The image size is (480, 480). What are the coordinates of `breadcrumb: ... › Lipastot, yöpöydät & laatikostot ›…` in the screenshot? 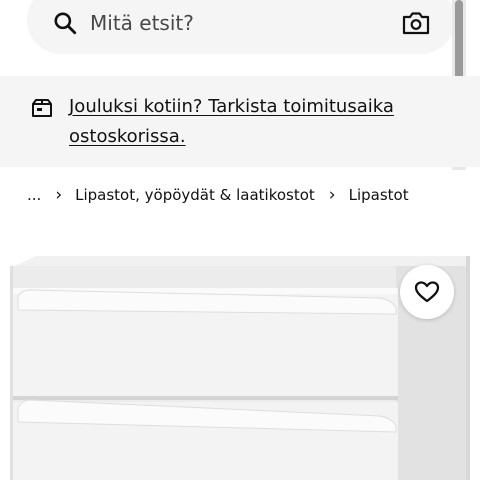 It's located at (218, 195).